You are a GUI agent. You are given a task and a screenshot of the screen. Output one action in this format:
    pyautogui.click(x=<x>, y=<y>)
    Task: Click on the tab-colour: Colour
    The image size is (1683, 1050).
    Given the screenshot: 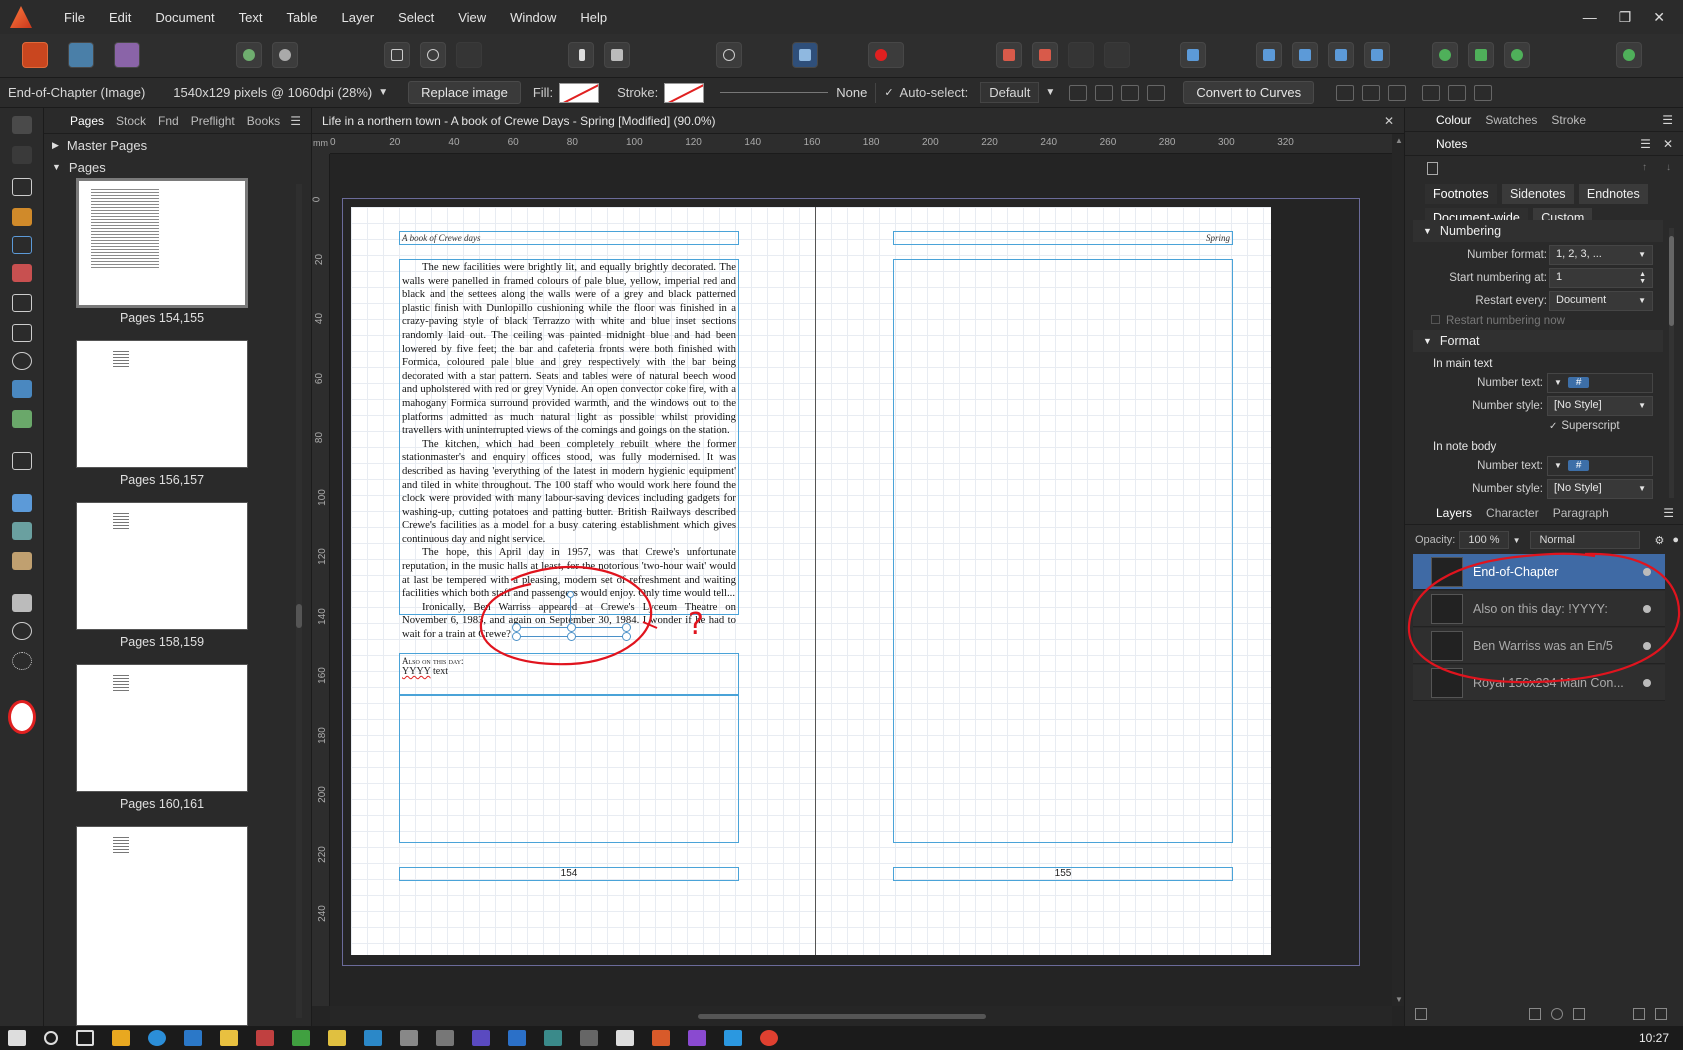 What is the action you would take?
    pyautogui.click(x=1453, y=120)
    